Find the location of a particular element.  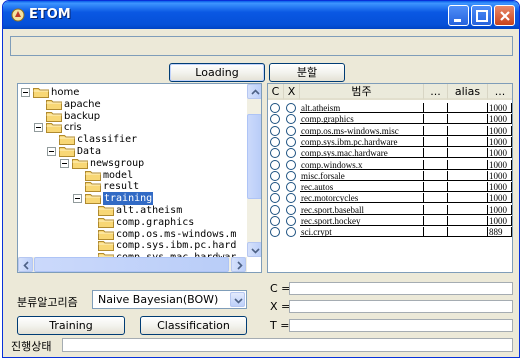

list-row: rec.sport.baseball 1000 is located at coordinates (390, 210).